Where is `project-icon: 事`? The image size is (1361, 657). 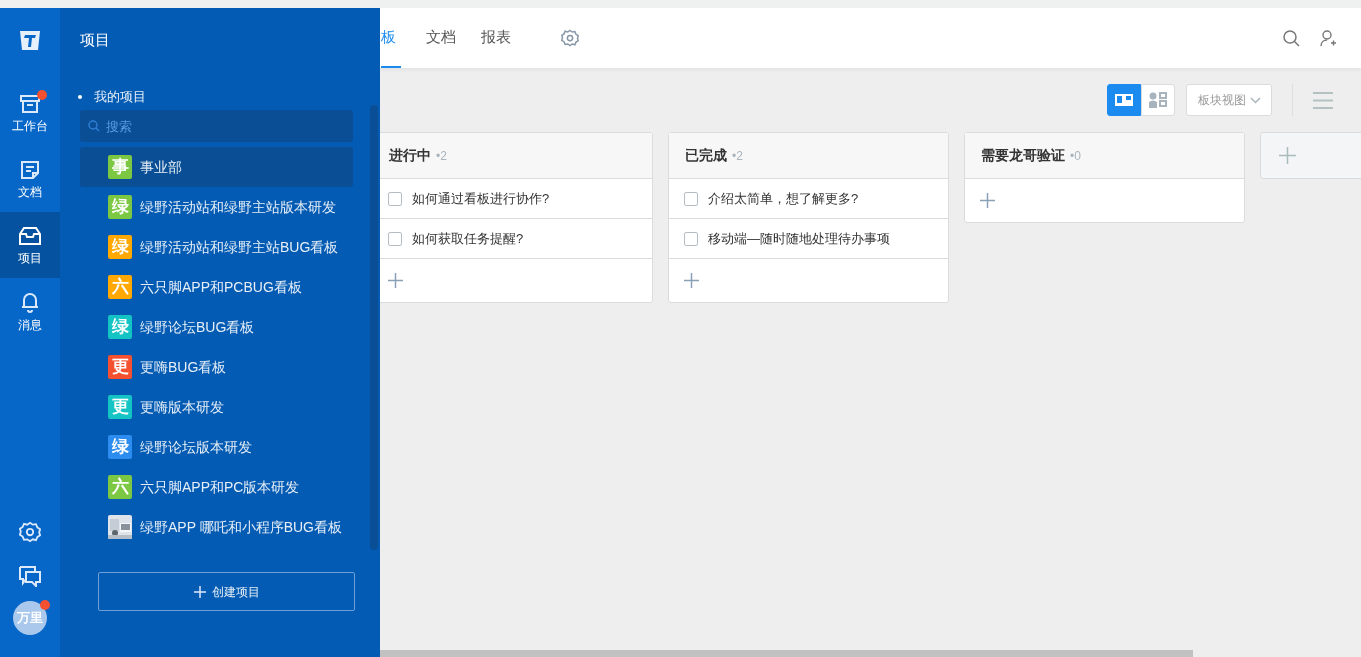
project-icon: 事 is located at coordinates (120, 167).